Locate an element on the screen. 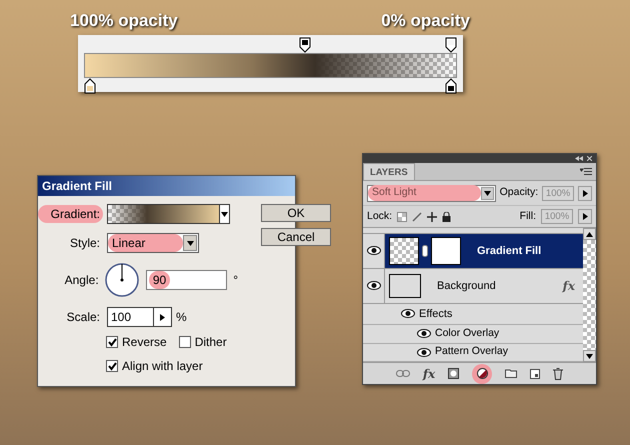  folder-icon is located at coordinates (511, 373).